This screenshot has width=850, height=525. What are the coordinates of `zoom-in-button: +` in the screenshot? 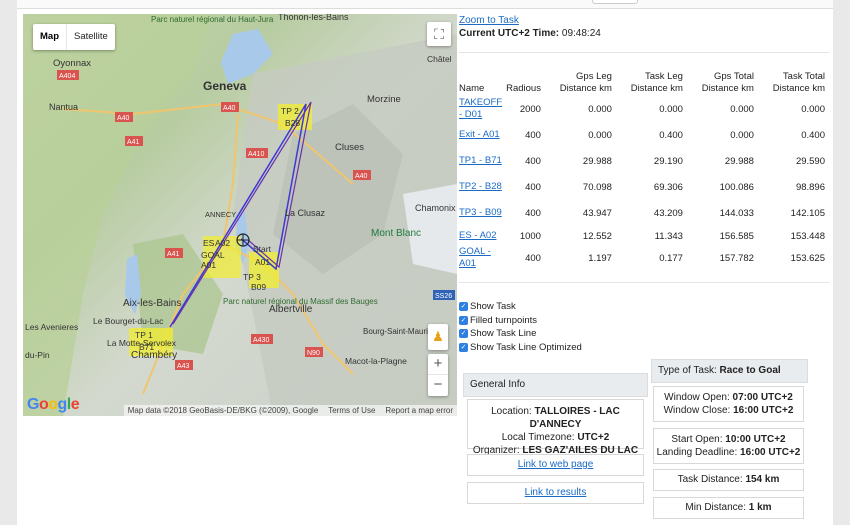 It's located at (438, 364).